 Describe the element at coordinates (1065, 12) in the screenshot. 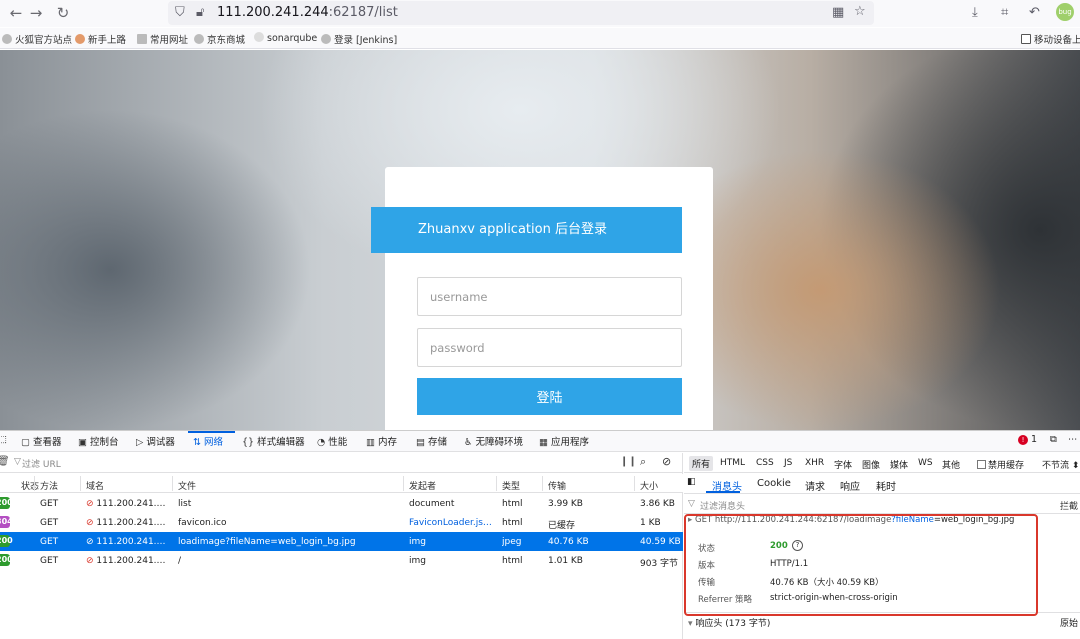

I see `extension-avatar: bug` at that location.